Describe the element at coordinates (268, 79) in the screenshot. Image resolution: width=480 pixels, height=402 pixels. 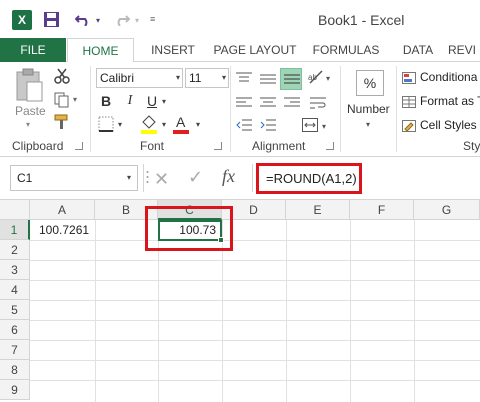
I see `align-middle-icon` at that location.